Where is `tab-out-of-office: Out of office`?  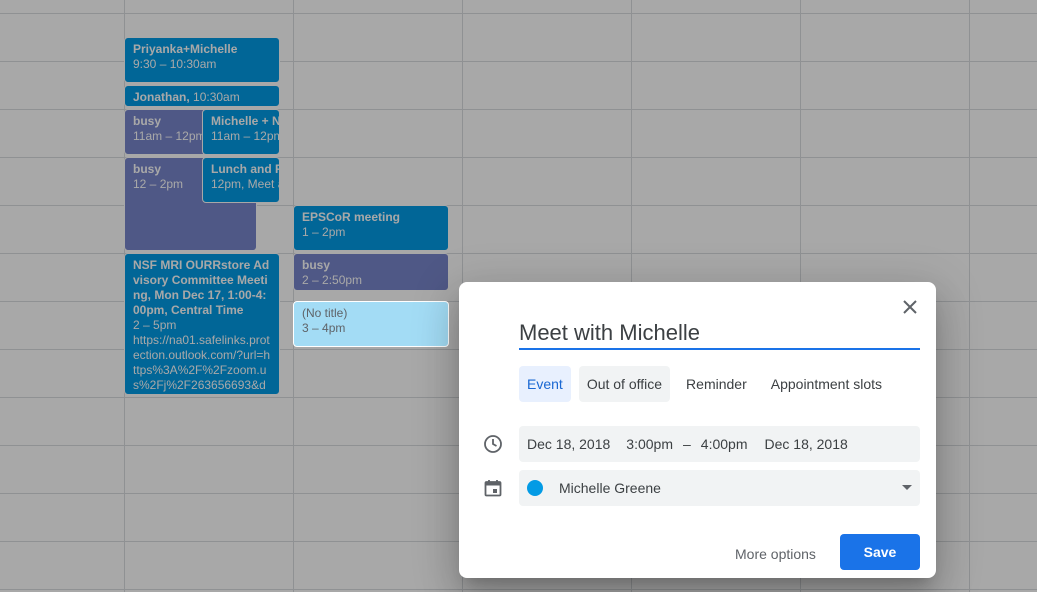 tab-out-of-office: Out of office is located at coordinates (624, 384).